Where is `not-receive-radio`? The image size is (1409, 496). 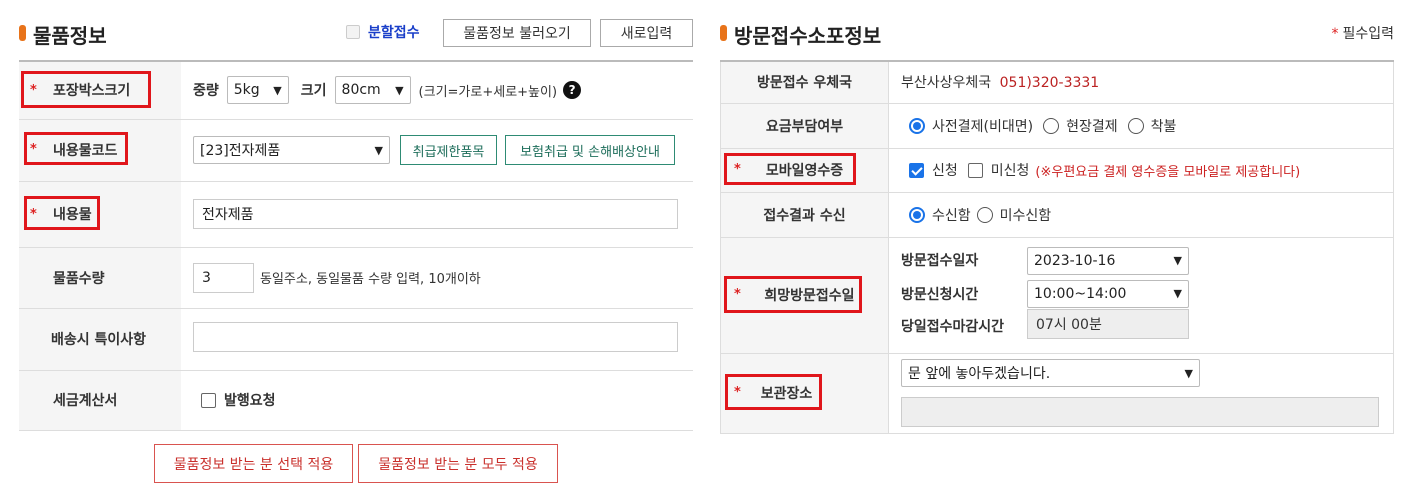
not-receive-radio is located at coordinates (984, 214).